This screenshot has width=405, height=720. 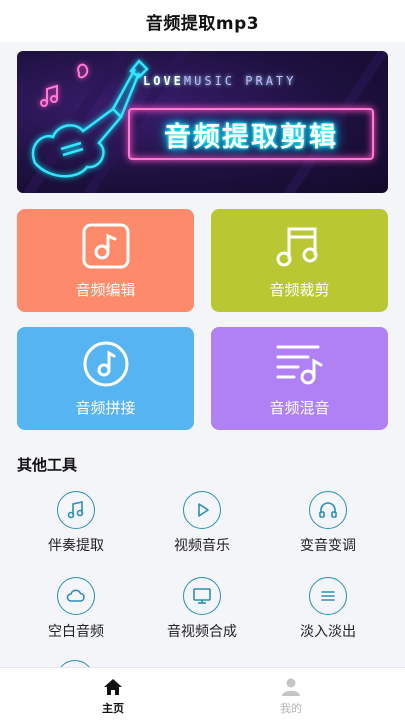 I want to click on banner-headline: 音频提取剪辑, so click(x=251, y=137).